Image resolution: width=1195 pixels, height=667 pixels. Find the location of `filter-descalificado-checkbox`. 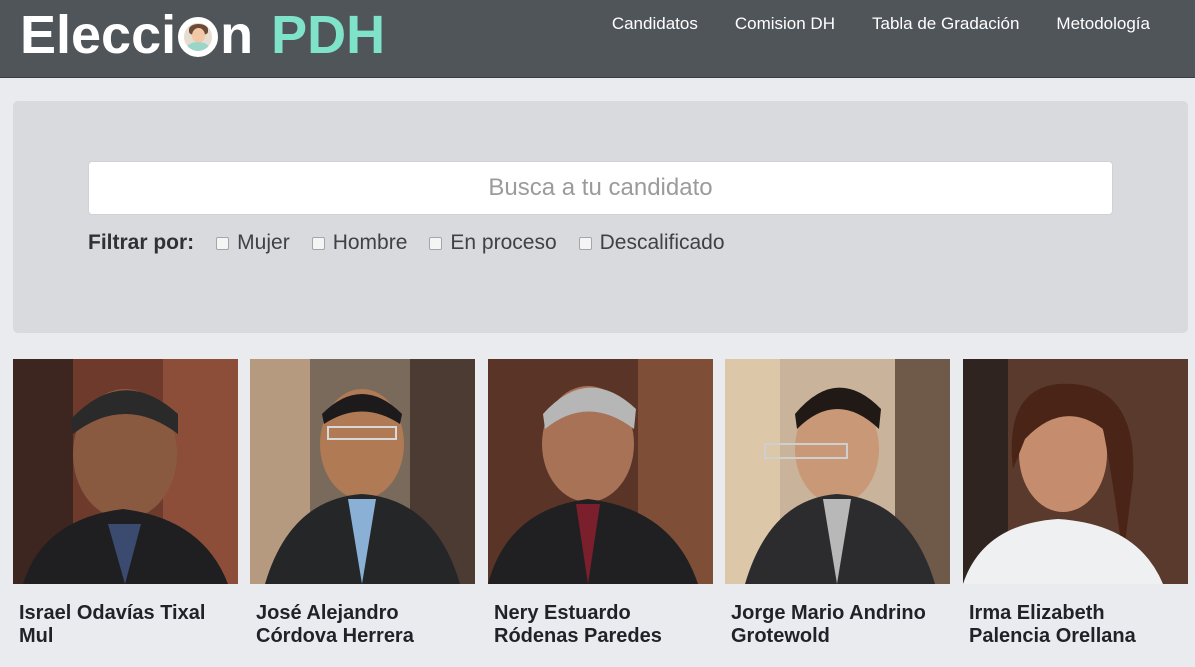

filter-descalificado-checkbox is located at coordinates (585, 243).